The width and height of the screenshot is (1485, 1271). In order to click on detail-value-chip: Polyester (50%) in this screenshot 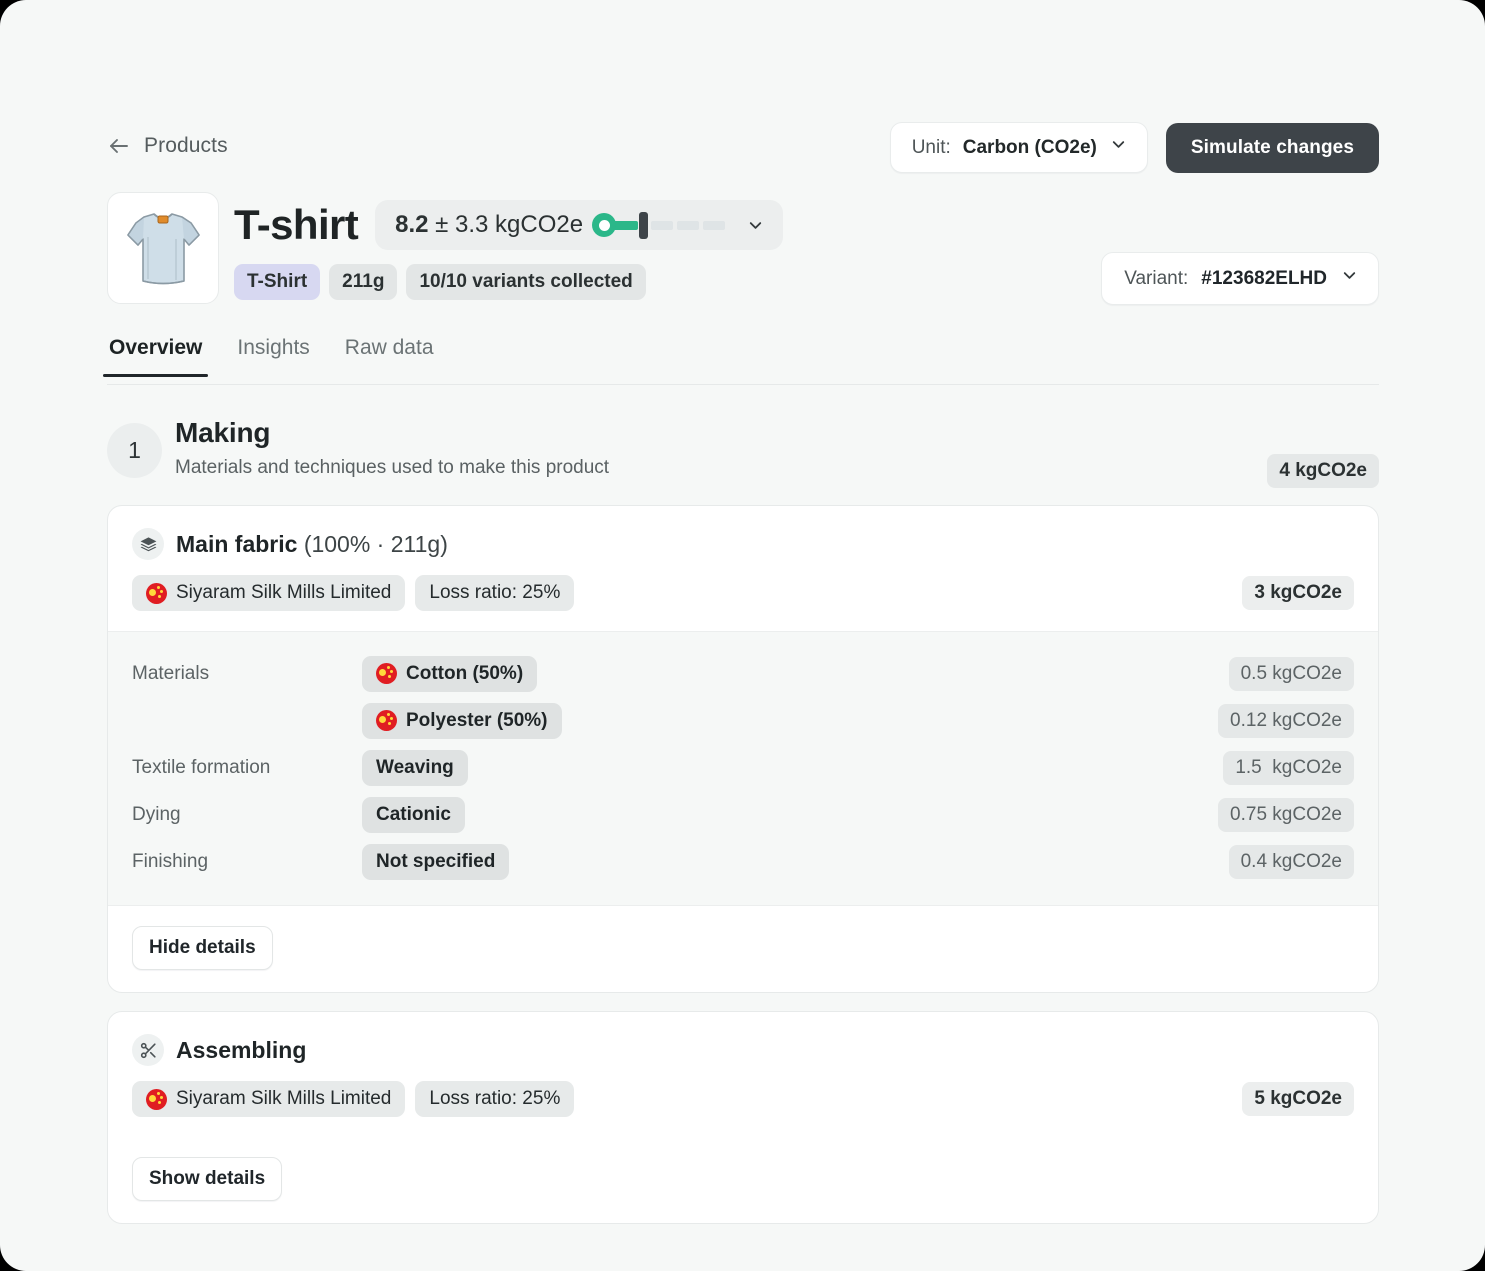, I will do `click(462, 720)`.